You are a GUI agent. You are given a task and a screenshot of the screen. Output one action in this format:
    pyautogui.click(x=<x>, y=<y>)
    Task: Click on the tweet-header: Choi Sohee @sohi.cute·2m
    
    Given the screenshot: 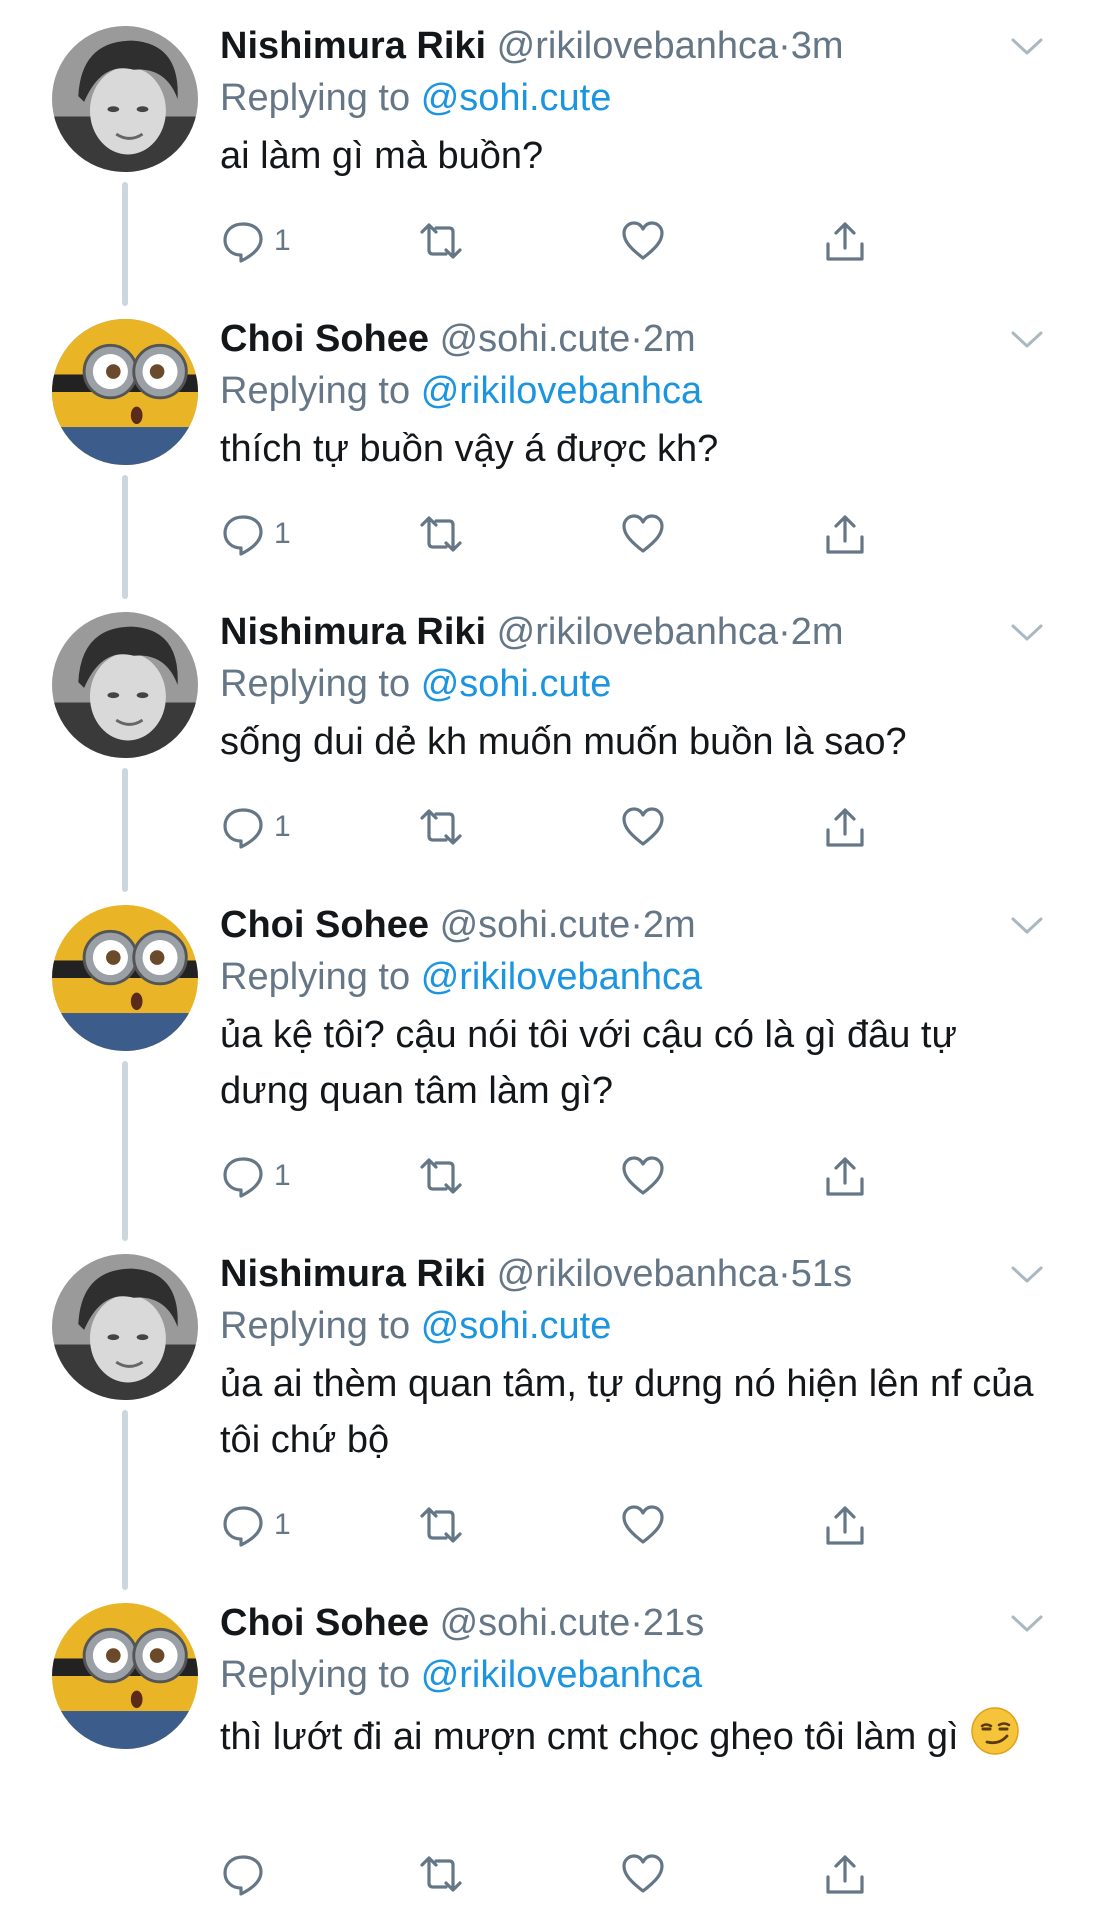 What is the action you would take?
    pyautogui.click(x=630, y=339)
    